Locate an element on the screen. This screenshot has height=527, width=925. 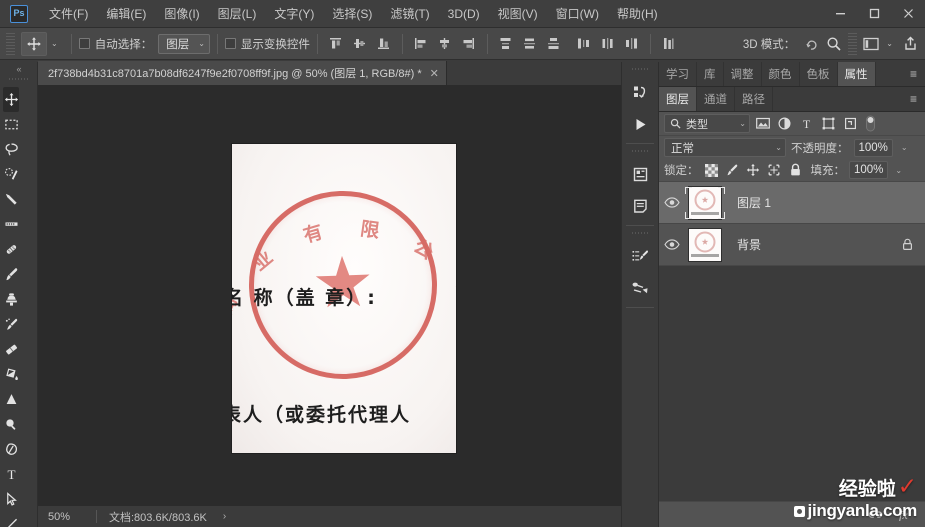
tab-libraries: 库 is located at coordinates (710, 74).